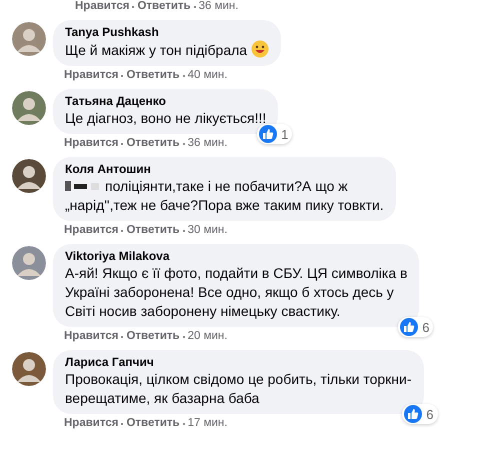 The image size is (494, 449). What do you see at coordinates (115, 101) in the screenshot?
I see `author-name: Татьяна Даценко` at bounding box center [115, 101].